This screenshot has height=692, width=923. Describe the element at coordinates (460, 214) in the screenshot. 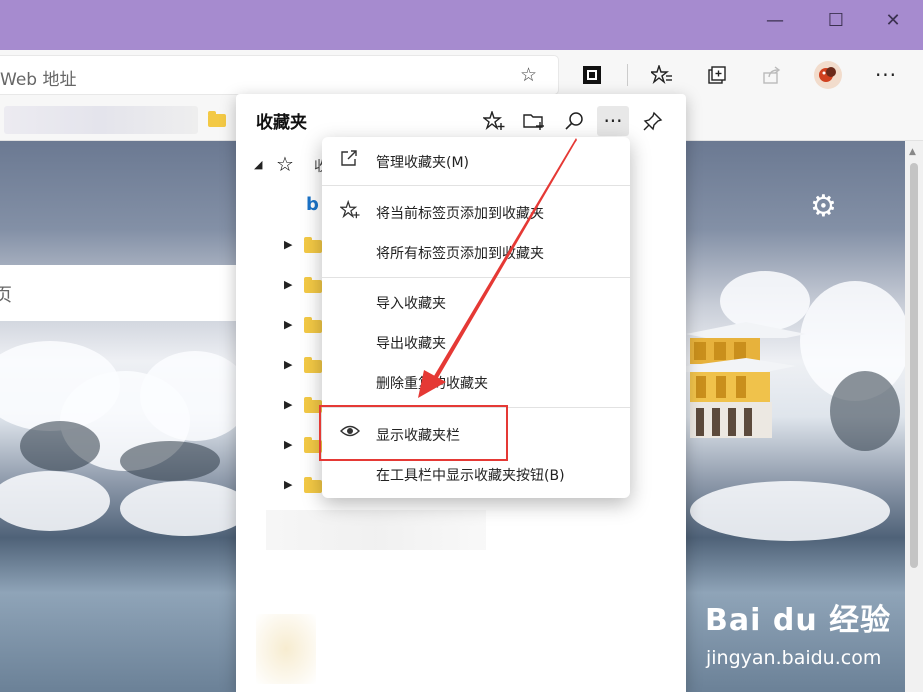

I see `menu-item-label: 将当前标签页添加到收藏夹` at that location.